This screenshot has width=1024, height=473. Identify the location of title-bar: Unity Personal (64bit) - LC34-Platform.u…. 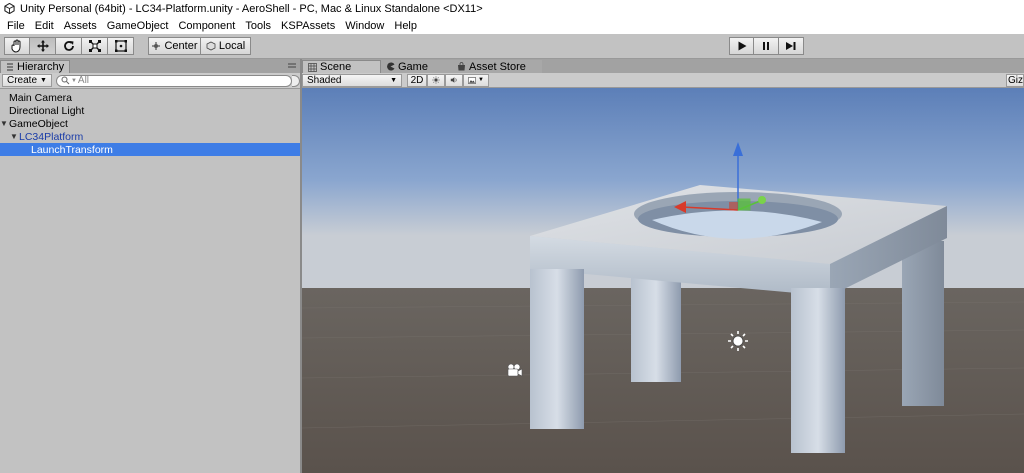
(512, 8).